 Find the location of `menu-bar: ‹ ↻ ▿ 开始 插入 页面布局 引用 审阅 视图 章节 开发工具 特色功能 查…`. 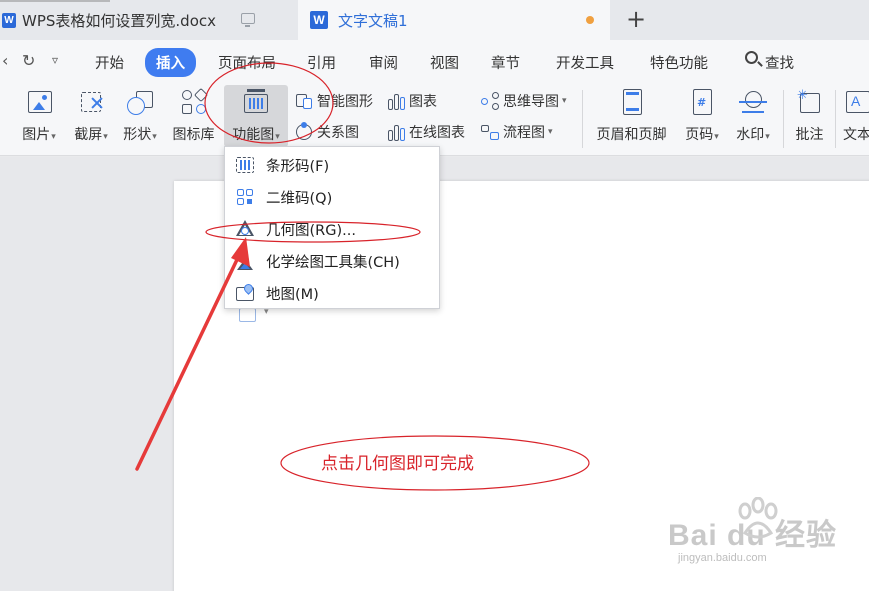

menu-bar: ‹ ↻ ▿ 开始 插入 页面布局 引用 审阅 视图 章节 开发工具 特色功能 查… is located at coordinates (434, 60).